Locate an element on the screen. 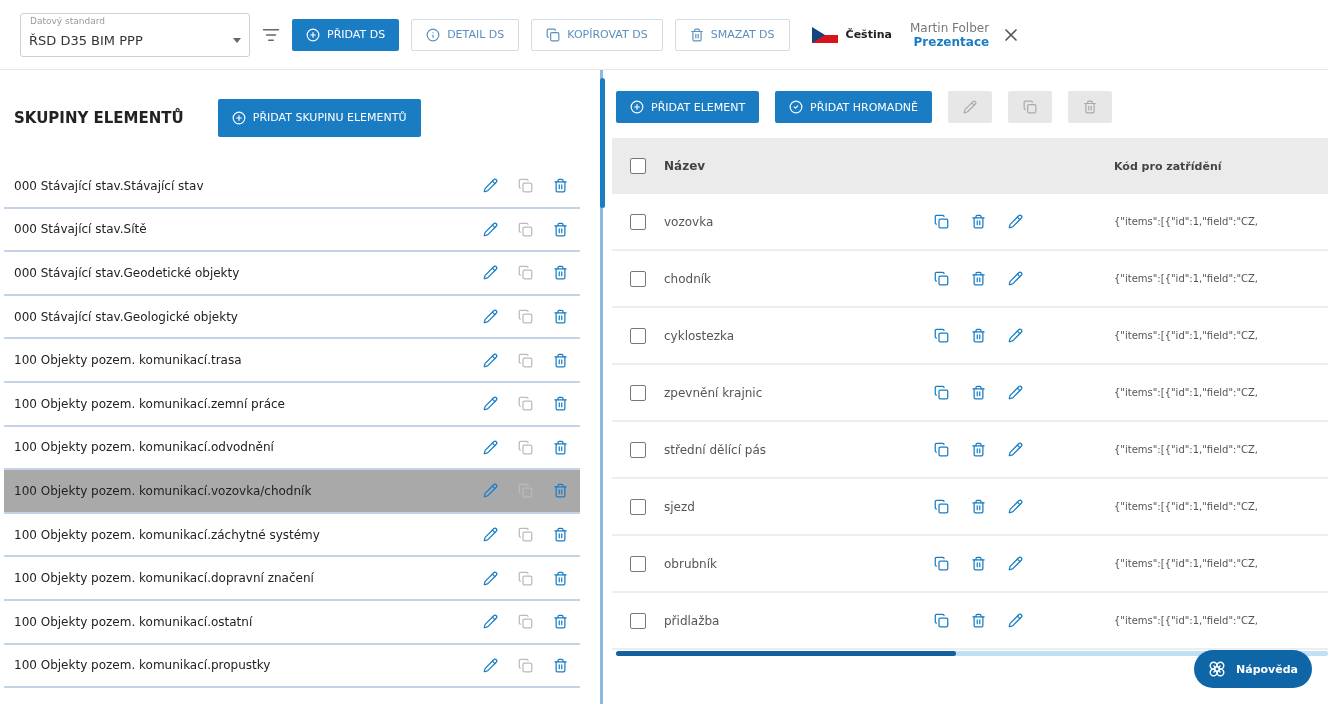  field-value: ŘSD D35 BIM PPP is located at coordinates (86, 40).